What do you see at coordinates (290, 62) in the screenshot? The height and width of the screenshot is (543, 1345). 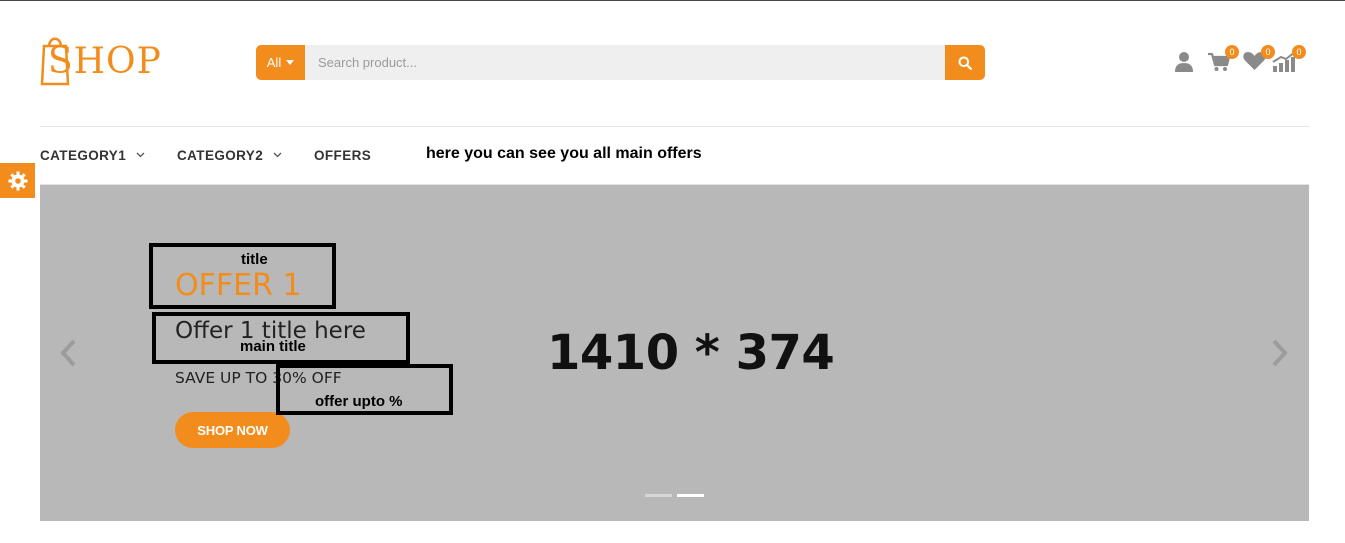 I see `caret-down-icon` at bounding box center [290, 62].